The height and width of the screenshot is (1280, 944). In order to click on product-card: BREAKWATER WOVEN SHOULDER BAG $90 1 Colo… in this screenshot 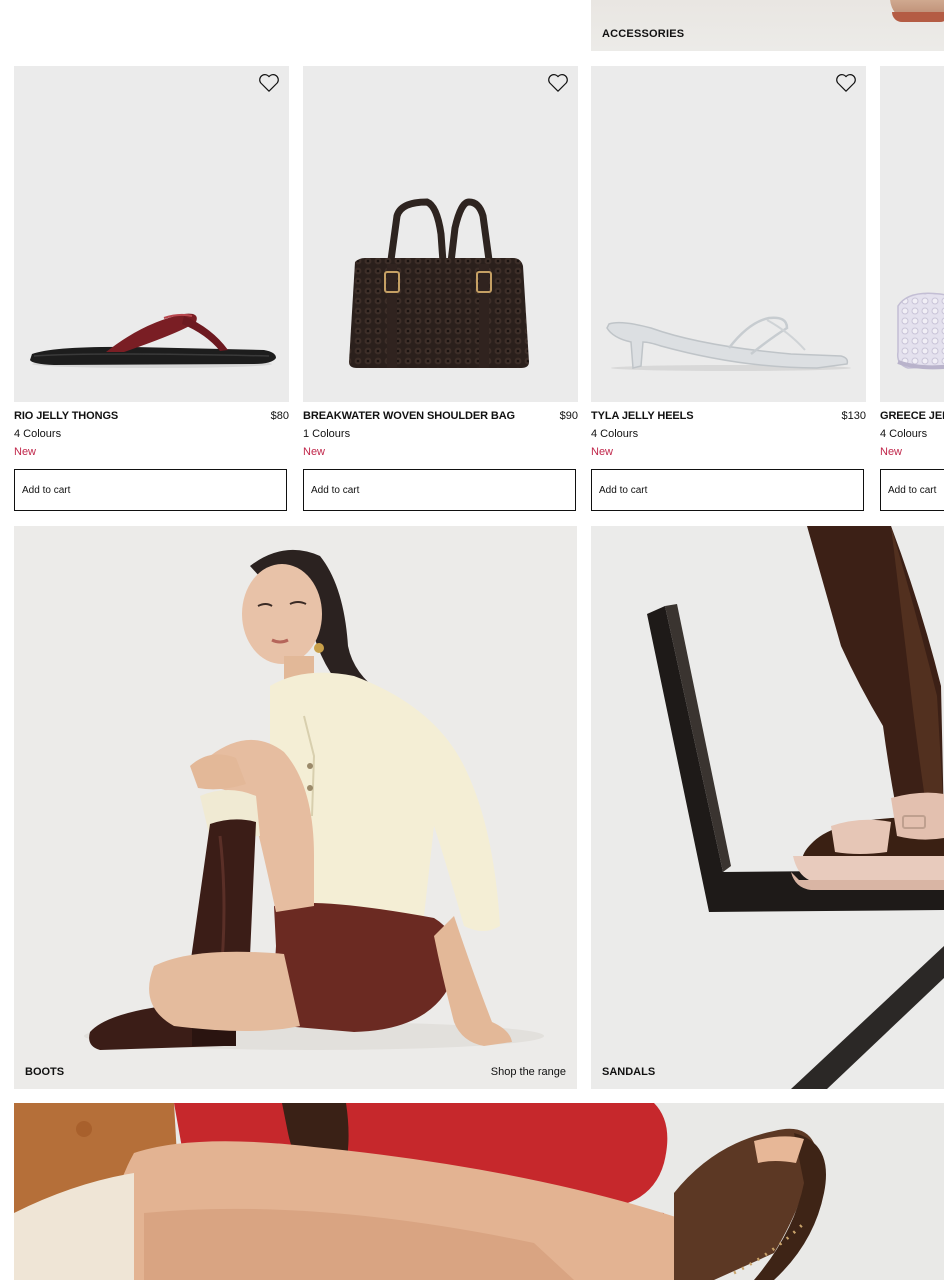, I will do `click(440, 289)`.